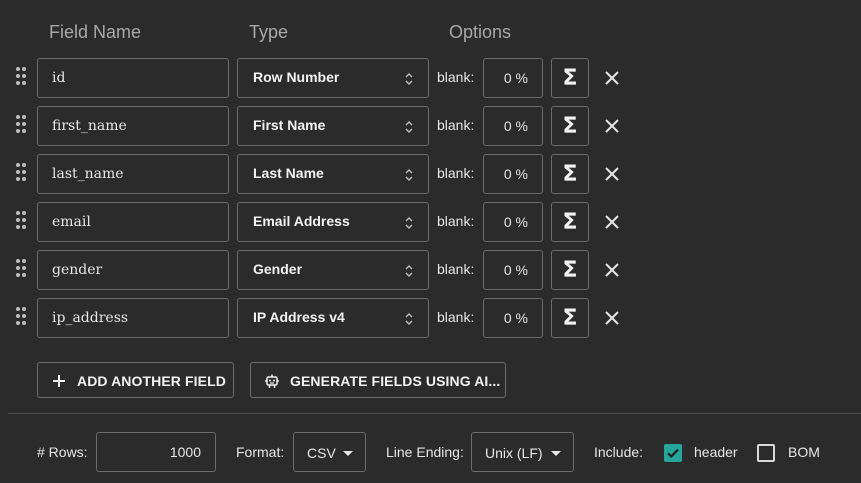  I want to click on rows-input: 1000, so click(156, 452).